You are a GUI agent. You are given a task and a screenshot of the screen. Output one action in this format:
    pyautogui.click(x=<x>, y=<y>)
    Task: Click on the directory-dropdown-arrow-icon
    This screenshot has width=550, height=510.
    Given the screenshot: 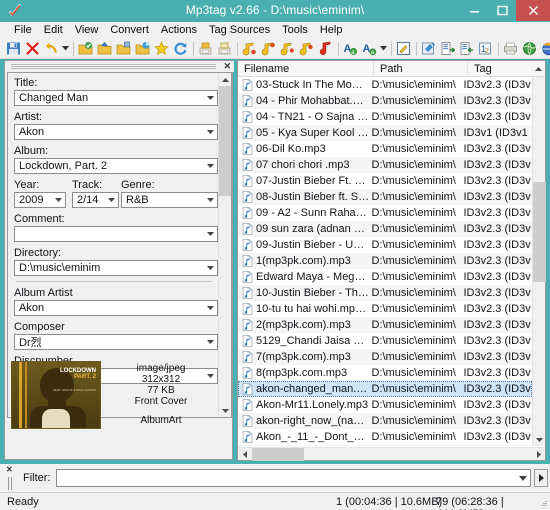 What is the action you would take?
    pyautogui.click(x=210, y=268)
    